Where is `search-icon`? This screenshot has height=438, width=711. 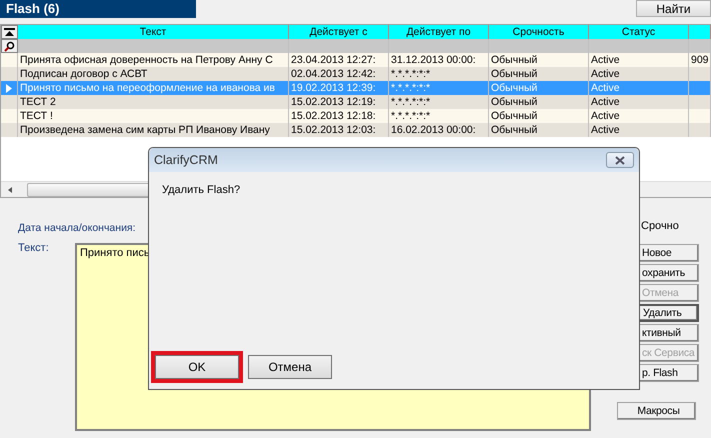 search-icon is located at coordinates (9, 46).